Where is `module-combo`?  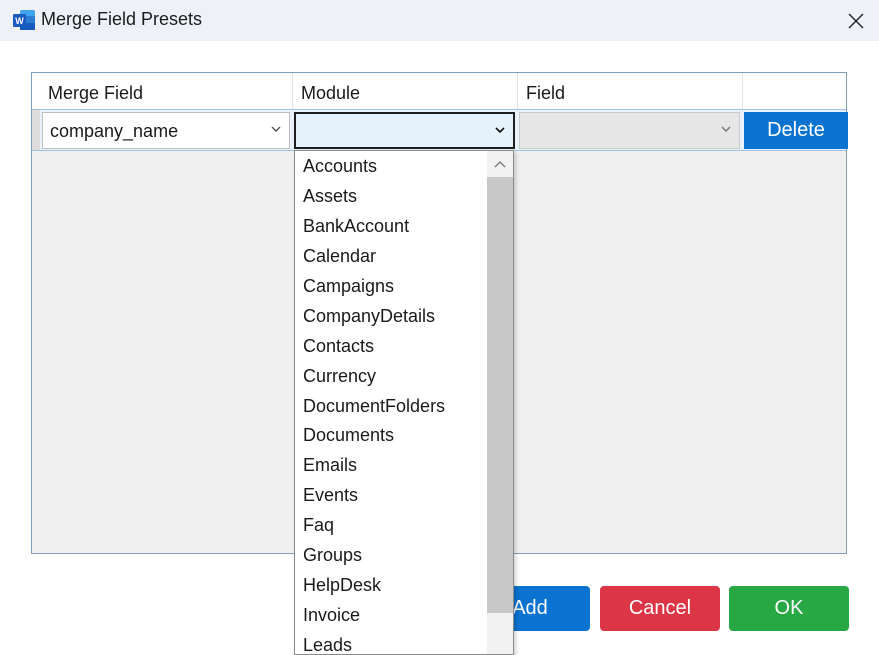 module-combo is located at coordinates (404, 130).